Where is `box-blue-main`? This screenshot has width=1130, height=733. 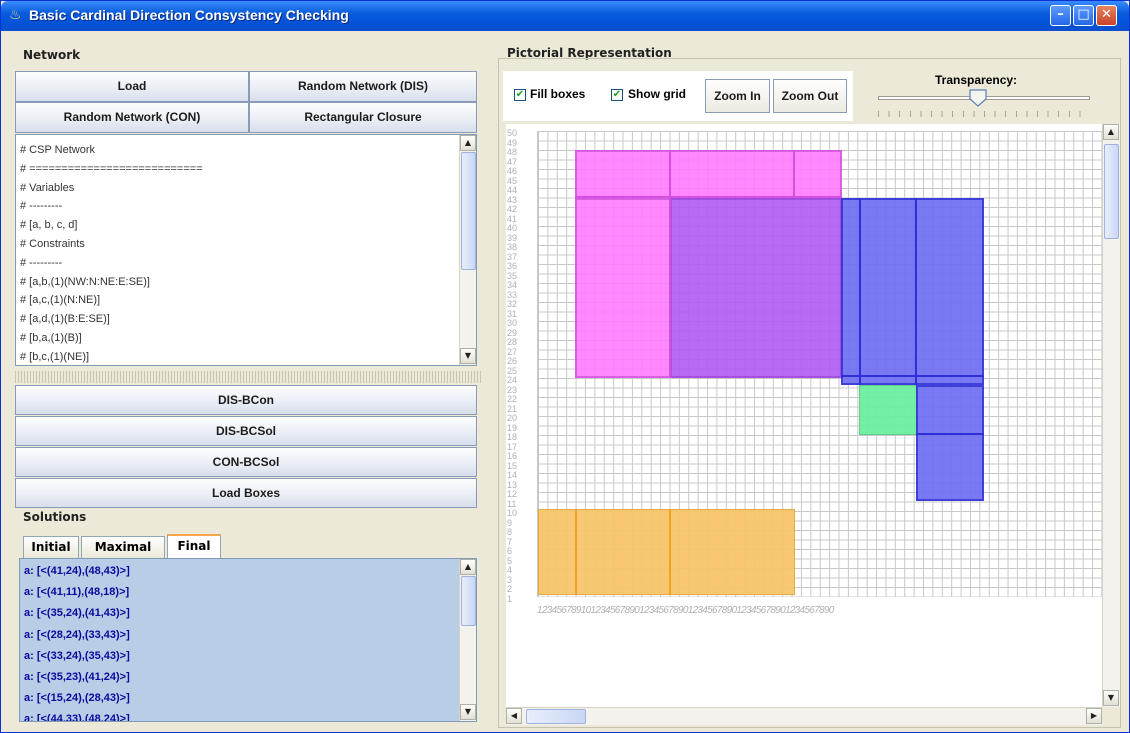 box-blue-main is located at coordinates (912, 291).